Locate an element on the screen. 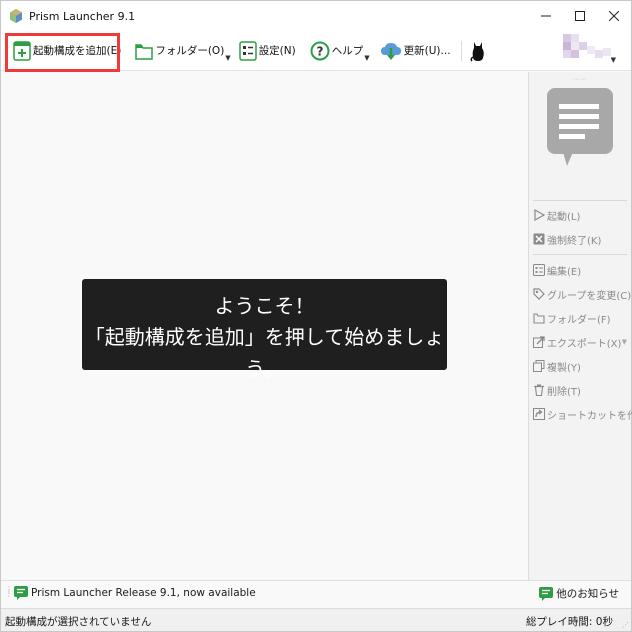 The image size is (632, 632). create-shortcut-label: ショートカットを作成 is located at coordinates (589, 416).